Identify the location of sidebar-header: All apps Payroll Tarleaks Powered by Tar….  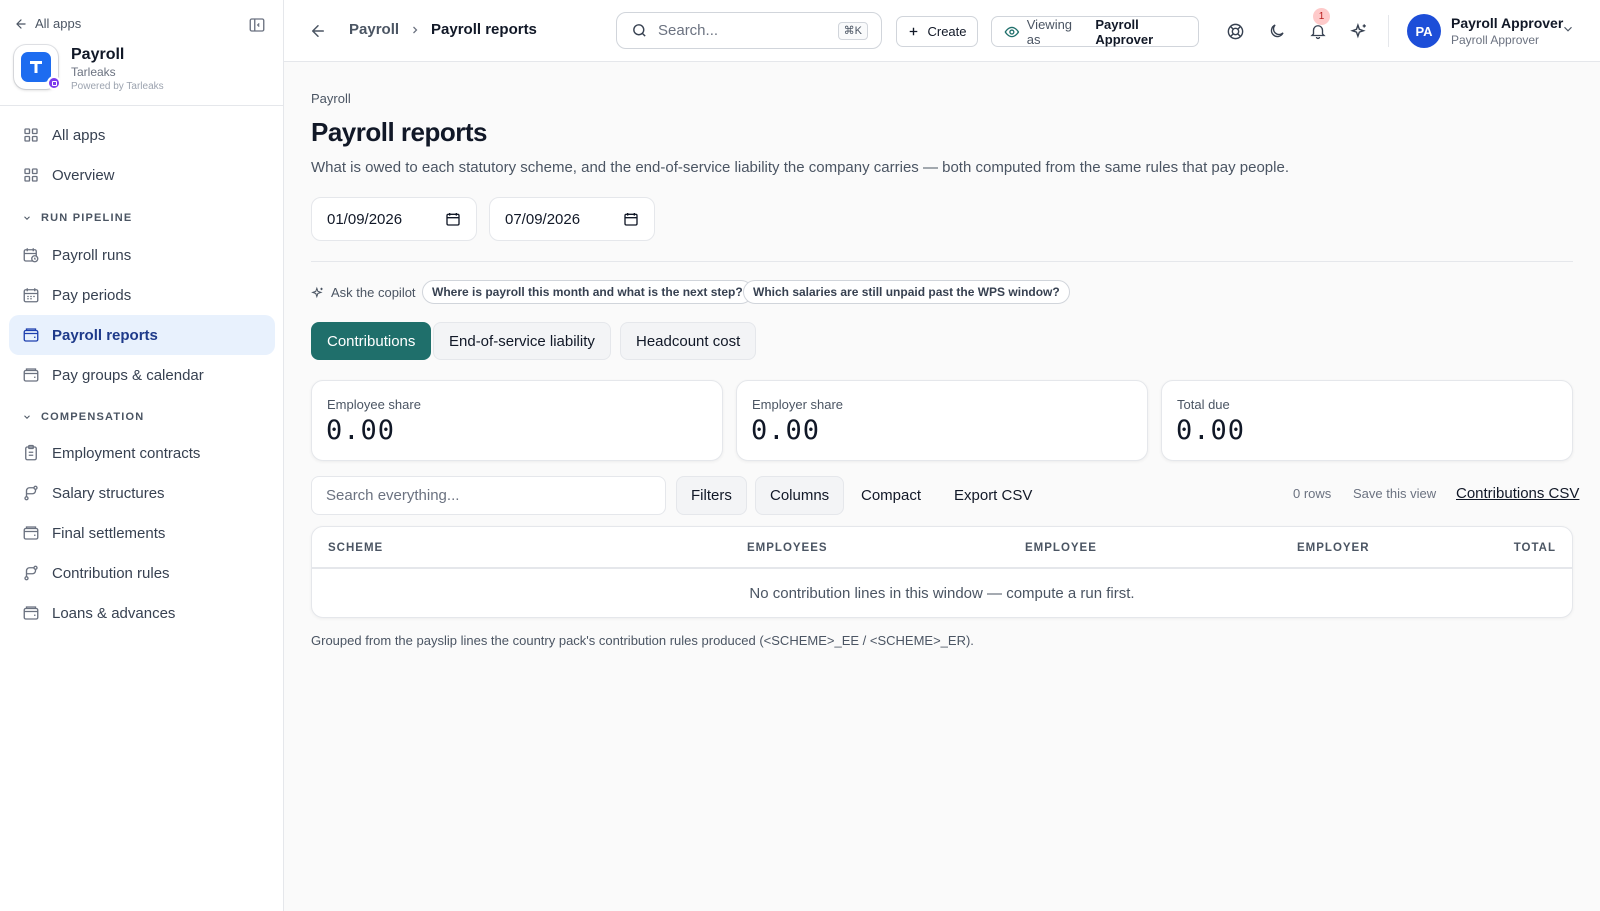
(141, 53).